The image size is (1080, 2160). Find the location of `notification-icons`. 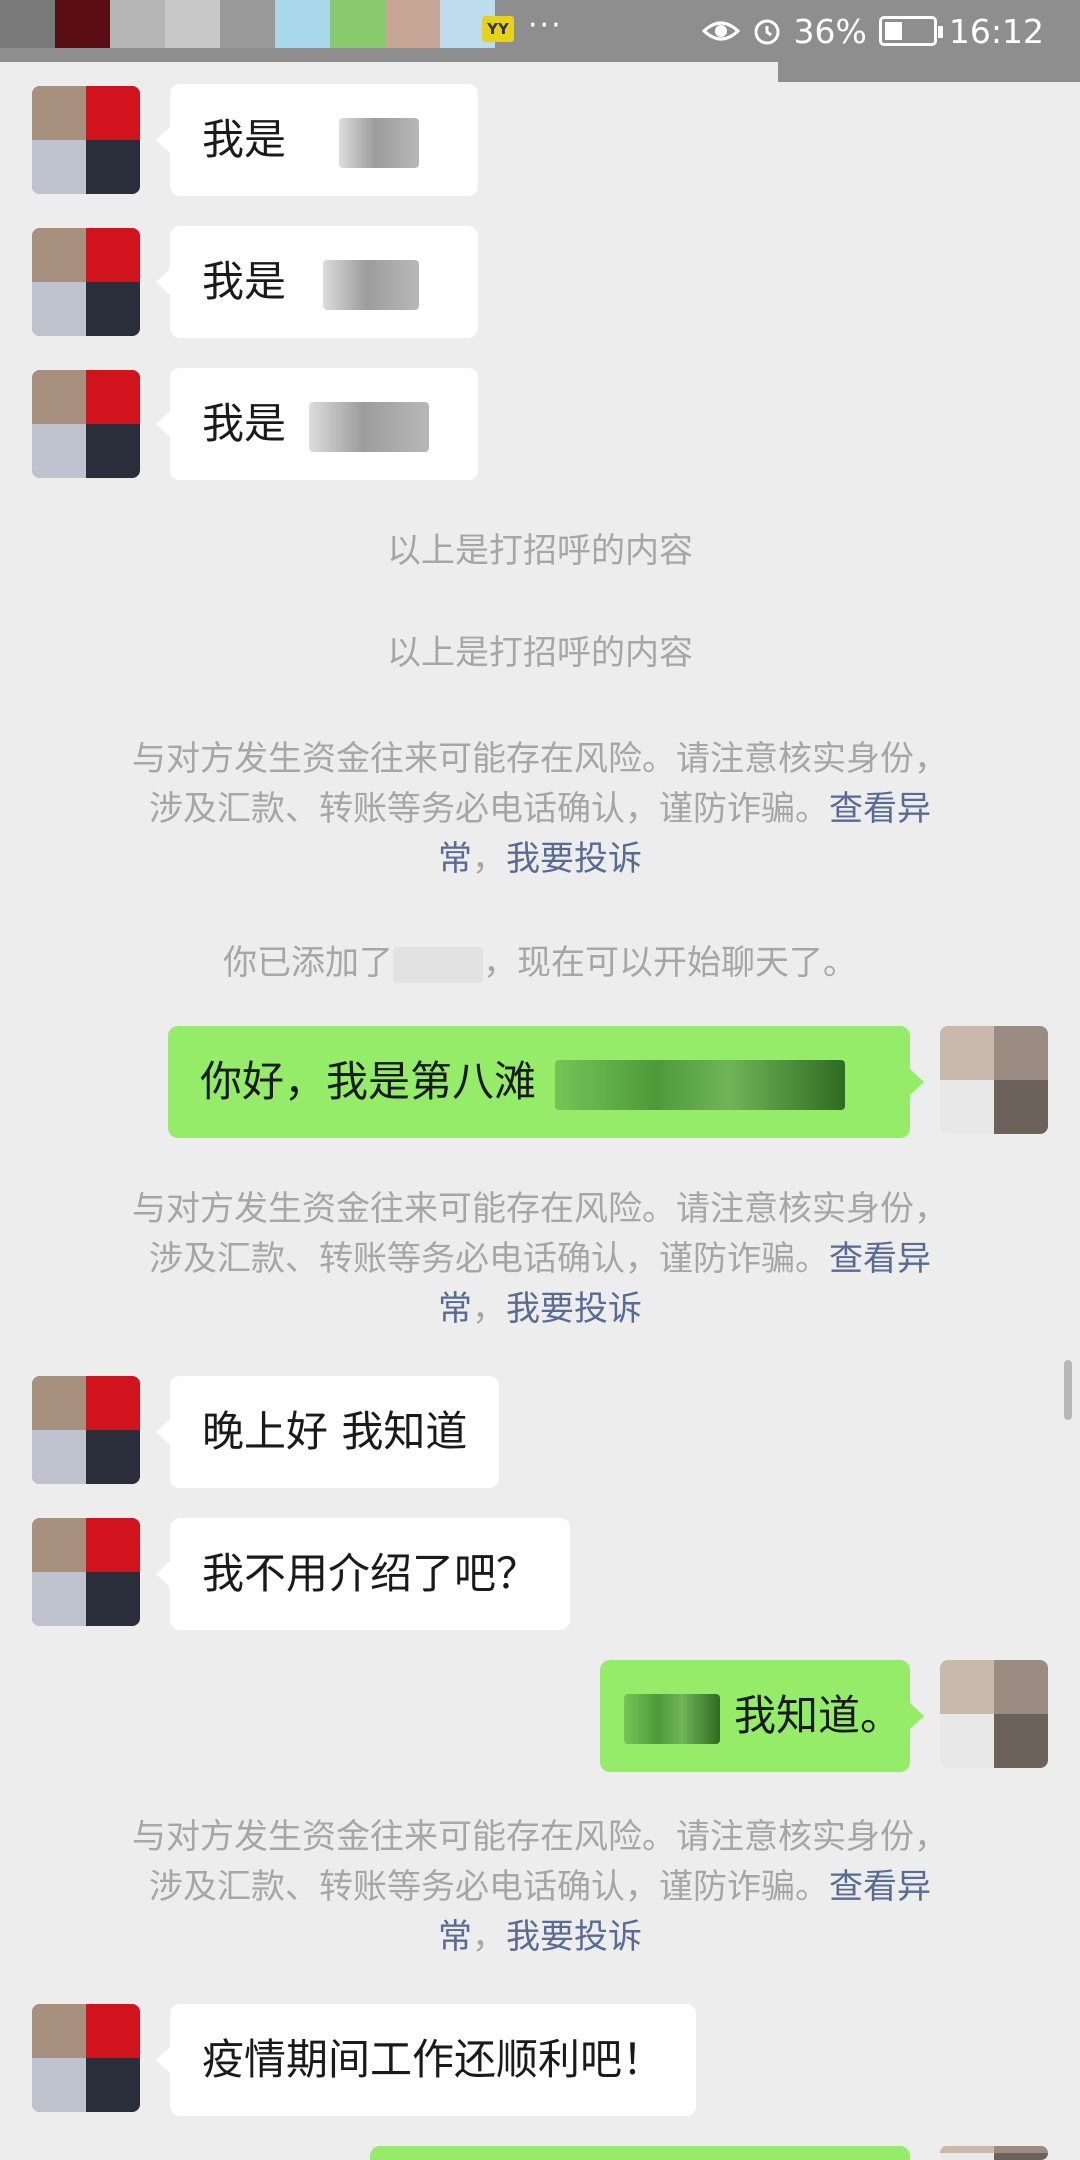

notification-icons is located at coordinates (247, 24).